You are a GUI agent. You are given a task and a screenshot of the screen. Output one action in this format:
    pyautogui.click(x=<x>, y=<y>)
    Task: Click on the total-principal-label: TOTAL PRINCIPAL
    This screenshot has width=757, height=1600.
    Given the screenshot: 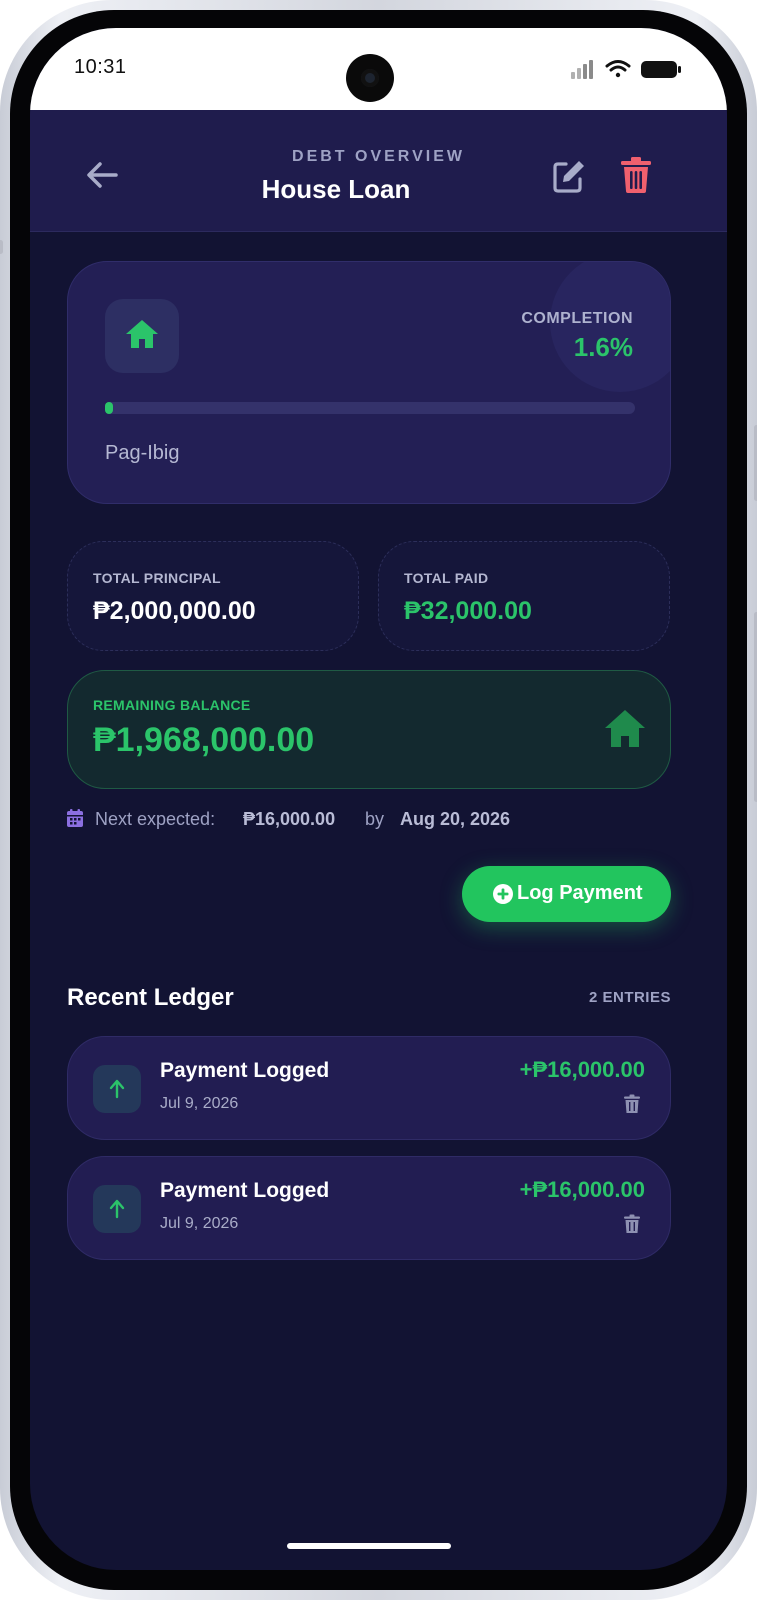 What is the action you would take?
    pyautogui.click(x=157, y=578)
    